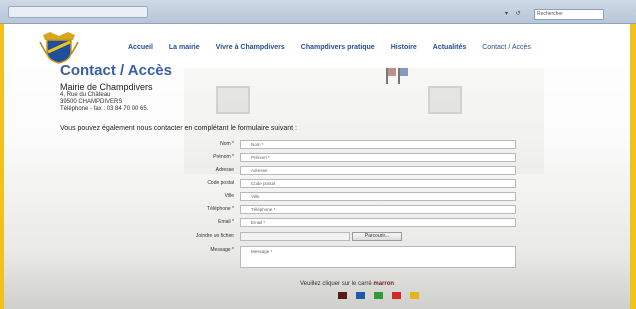 Image resolution: width=636 pixels, height=309 pixels. I want to click on window-controls: ▾ ↺, so click(518, 14).